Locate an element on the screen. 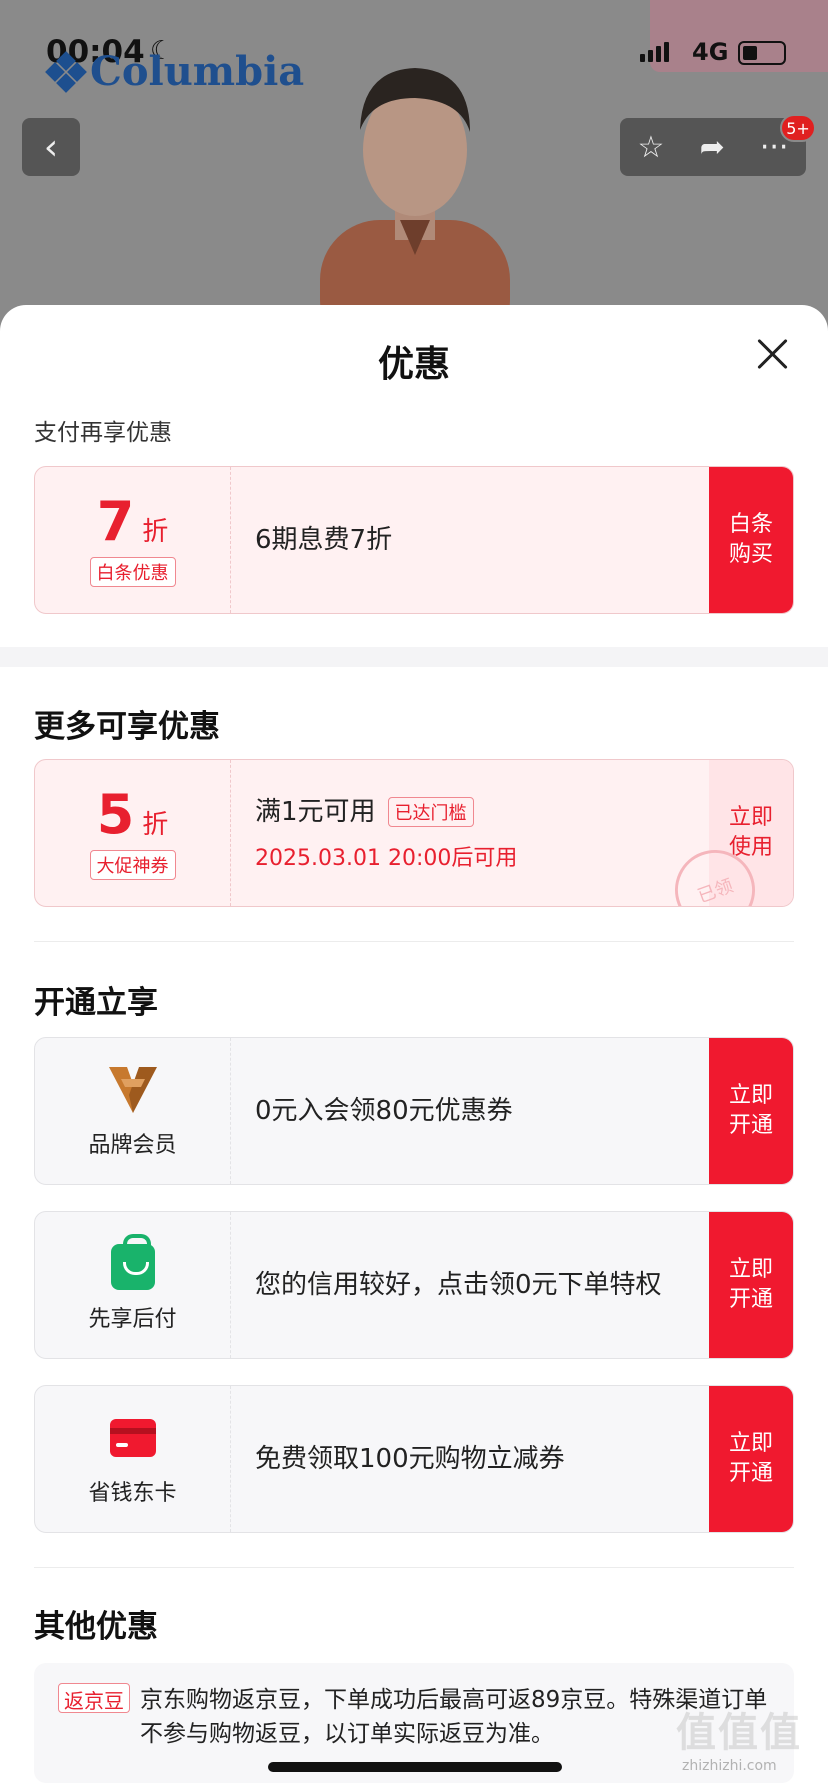  brand-member-card: 品牌会员 0元入会领80元优惠券 立即开通 is located at coordinates (414, 1111).